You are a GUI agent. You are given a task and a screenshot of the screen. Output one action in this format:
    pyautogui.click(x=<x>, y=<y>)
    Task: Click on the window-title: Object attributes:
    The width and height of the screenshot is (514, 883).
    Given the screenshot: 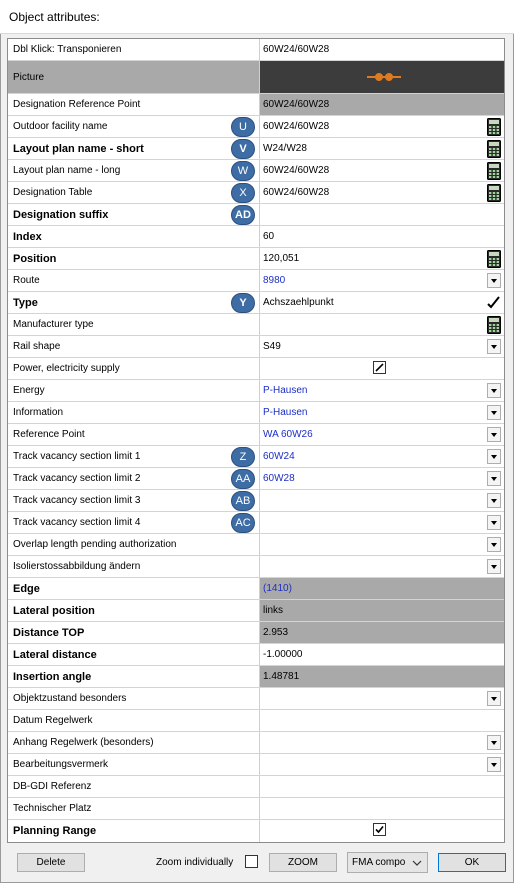 What is the action you would take?
    pyautogui.click(x=54, y=17)
    